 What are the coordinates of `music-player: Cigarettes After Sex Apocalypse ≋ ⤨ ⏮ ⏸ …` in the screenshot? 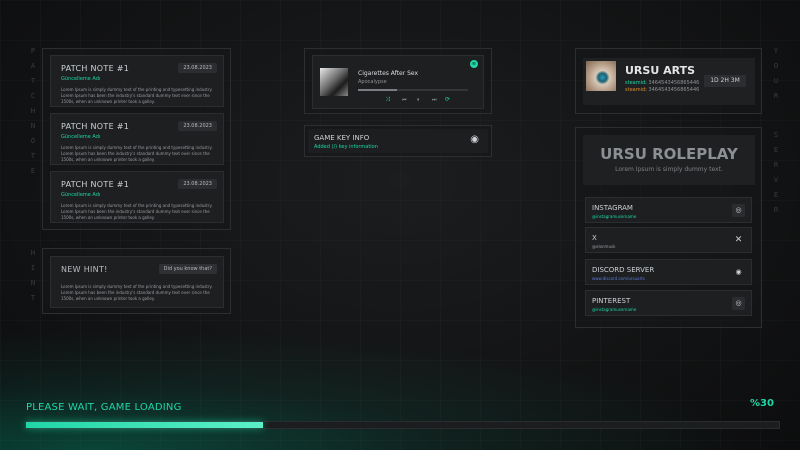 It's located at (398, 82).